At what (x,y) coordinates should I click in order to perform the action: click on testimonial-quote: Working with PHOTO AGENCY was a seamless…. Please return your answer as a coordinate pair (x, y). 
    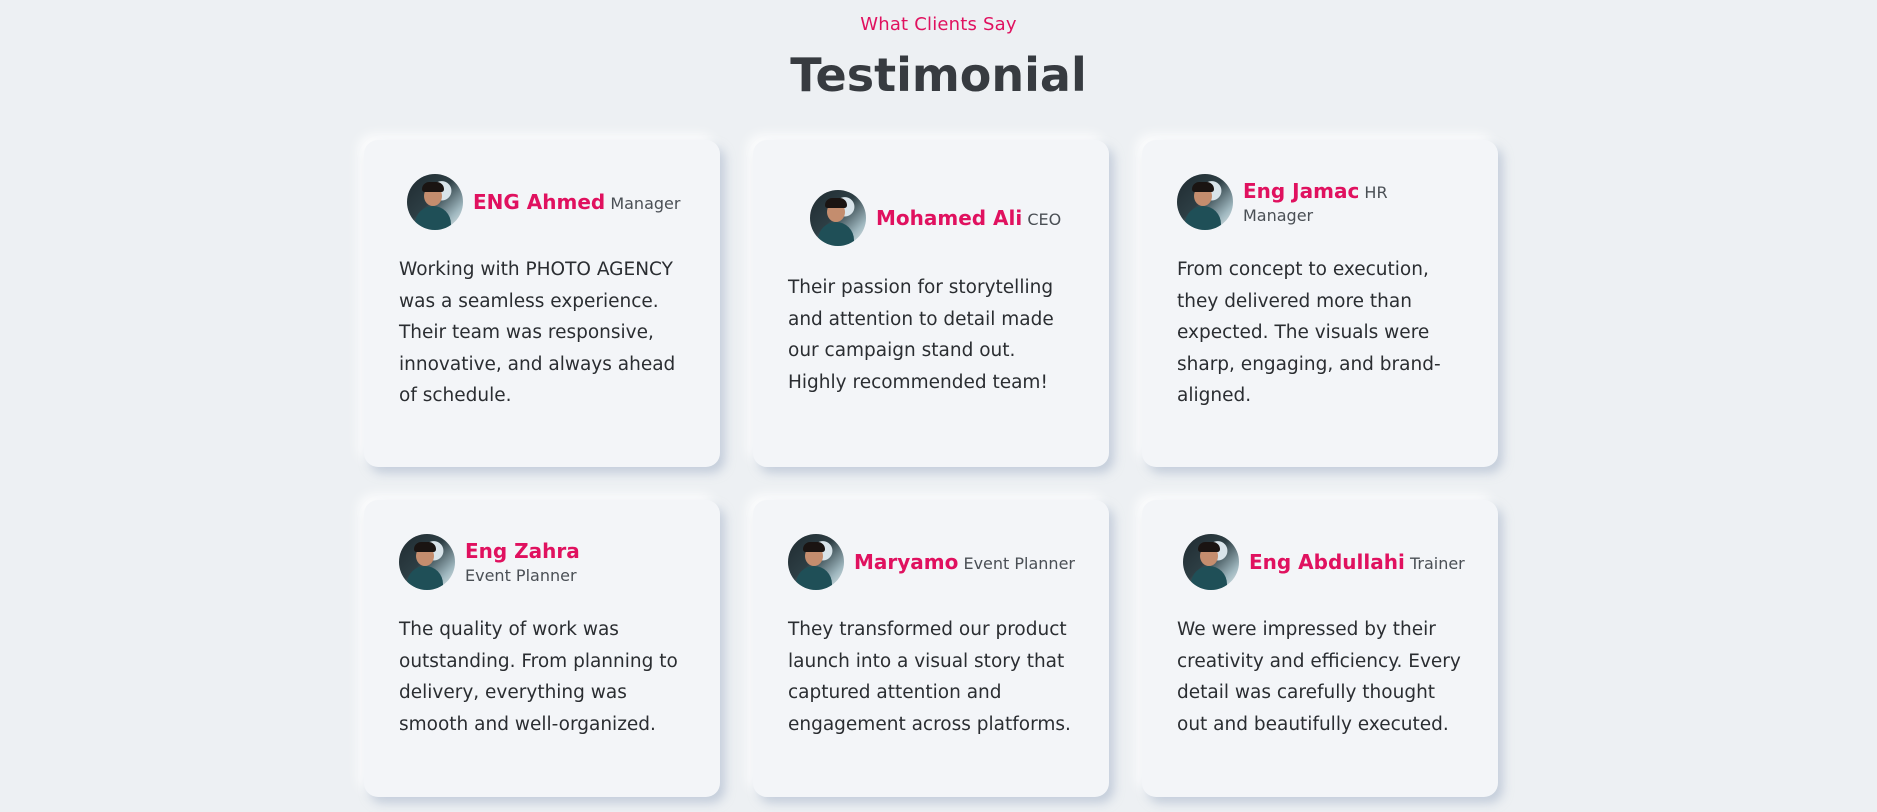
    Looking at the image, I should click on (537, 332).